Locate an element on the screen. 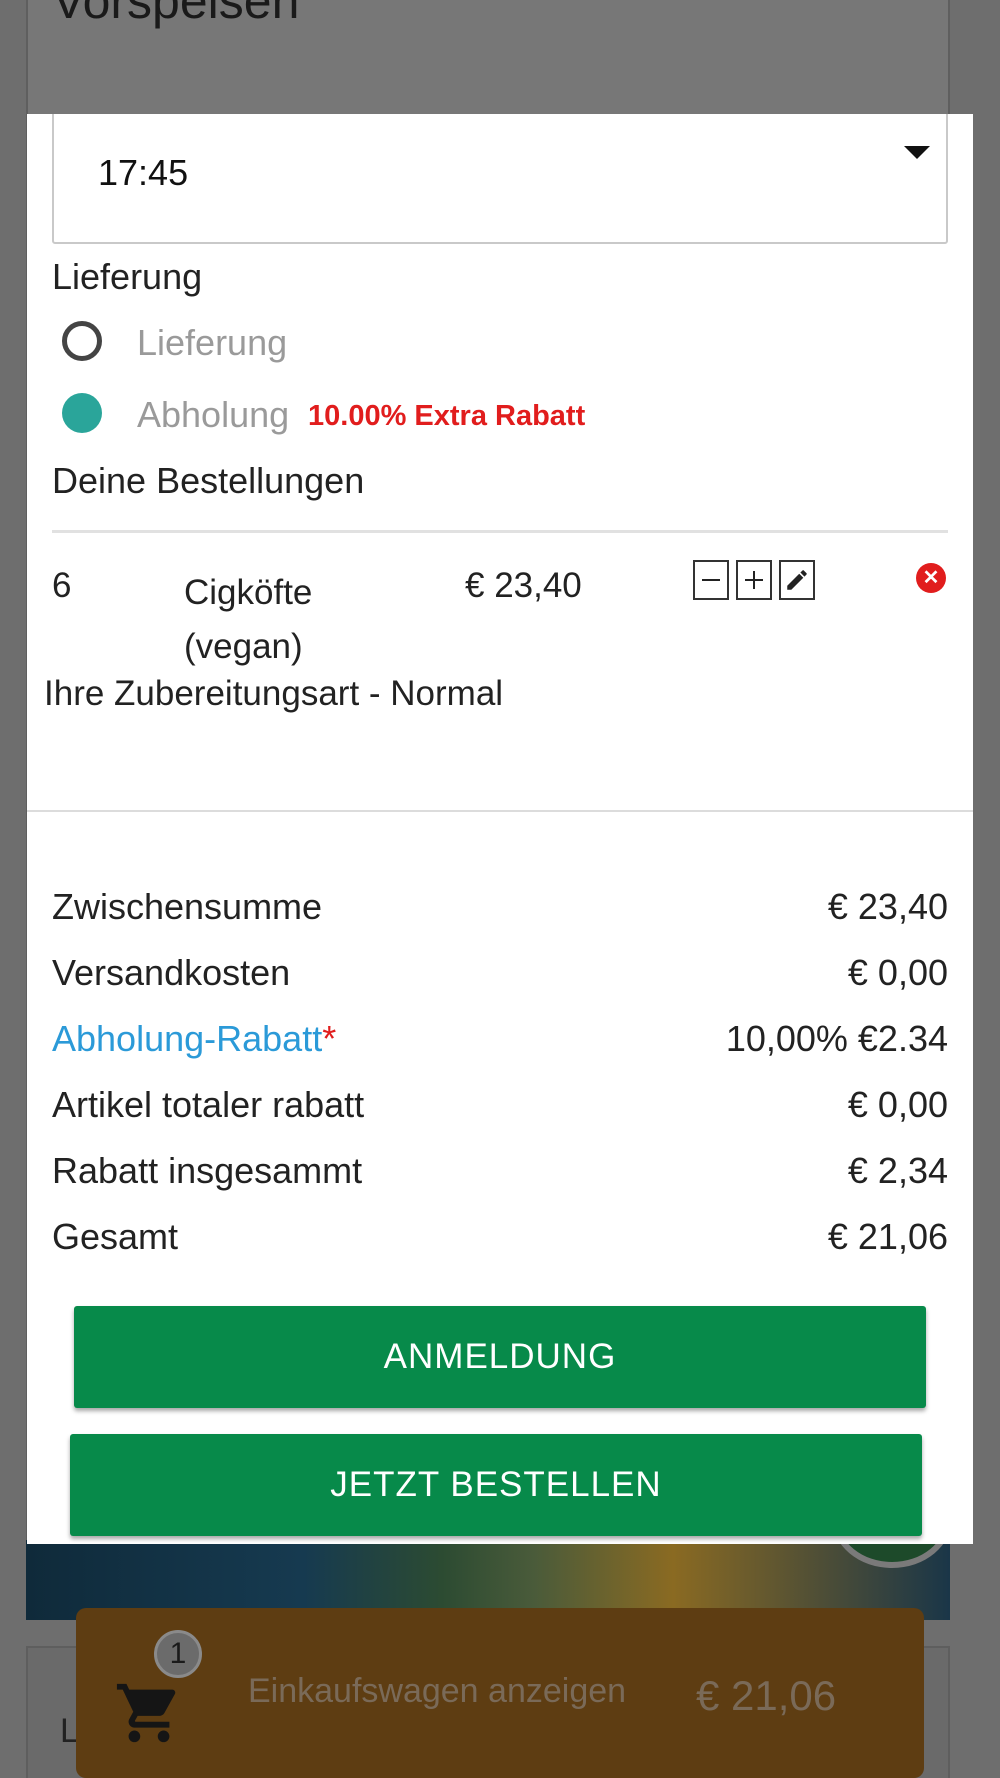 Image resolution: width=1000 pixels, height=1778 pixels. radio-pickup-label: Abholung is located at coordinates (213, 415).